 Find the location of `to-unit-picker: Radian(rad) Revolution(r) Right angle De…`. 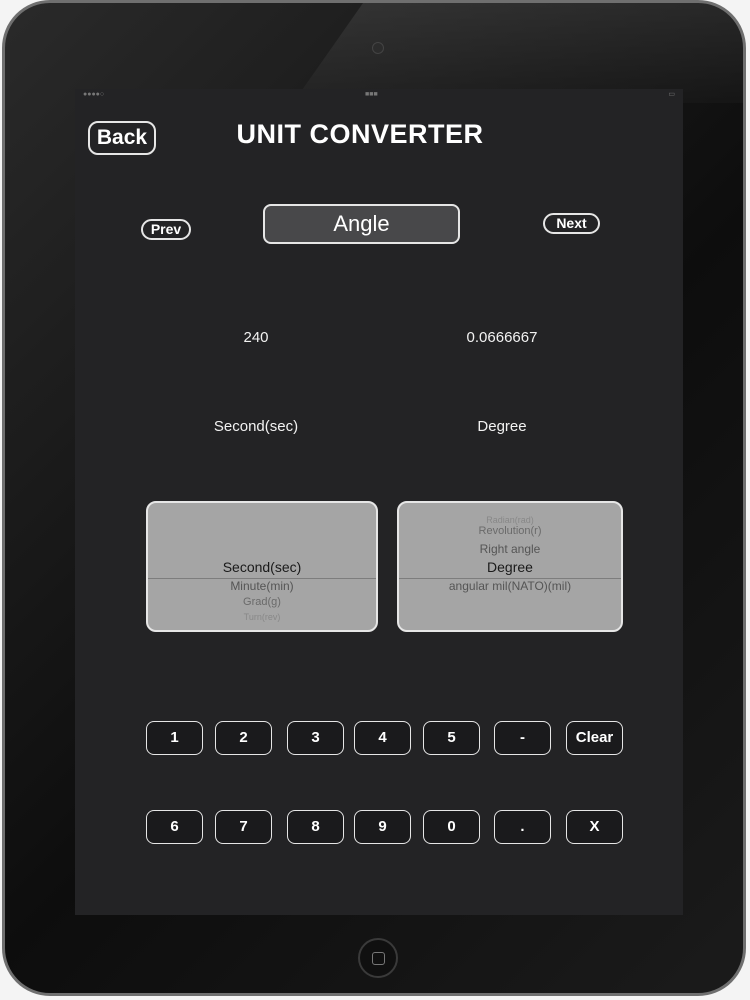

to-unit-picker: Radian(rad) Revolution(r) Right angle De… is located at coordinates (510, 566).